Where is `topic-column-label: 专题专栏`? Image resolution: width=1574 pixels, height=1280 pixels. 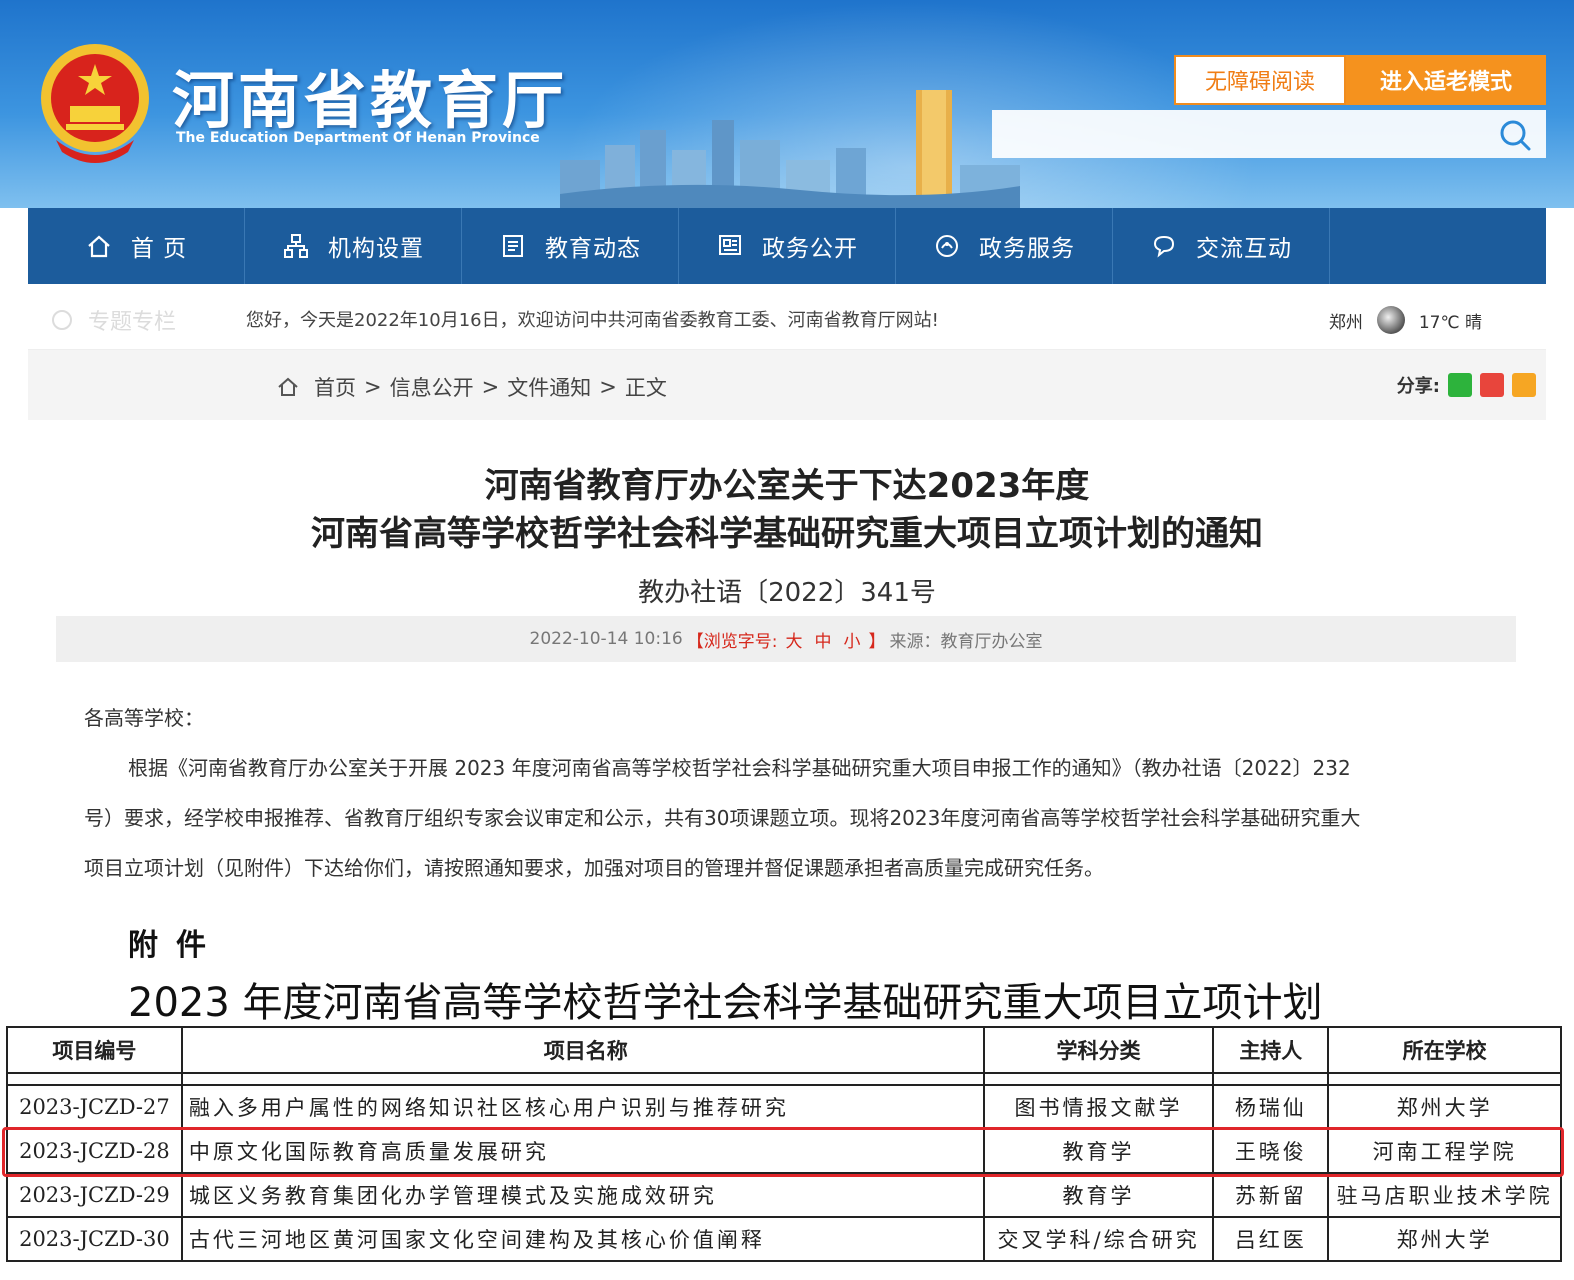
topic-column-label: 专题专栏 is located at coordinates (132, 322).